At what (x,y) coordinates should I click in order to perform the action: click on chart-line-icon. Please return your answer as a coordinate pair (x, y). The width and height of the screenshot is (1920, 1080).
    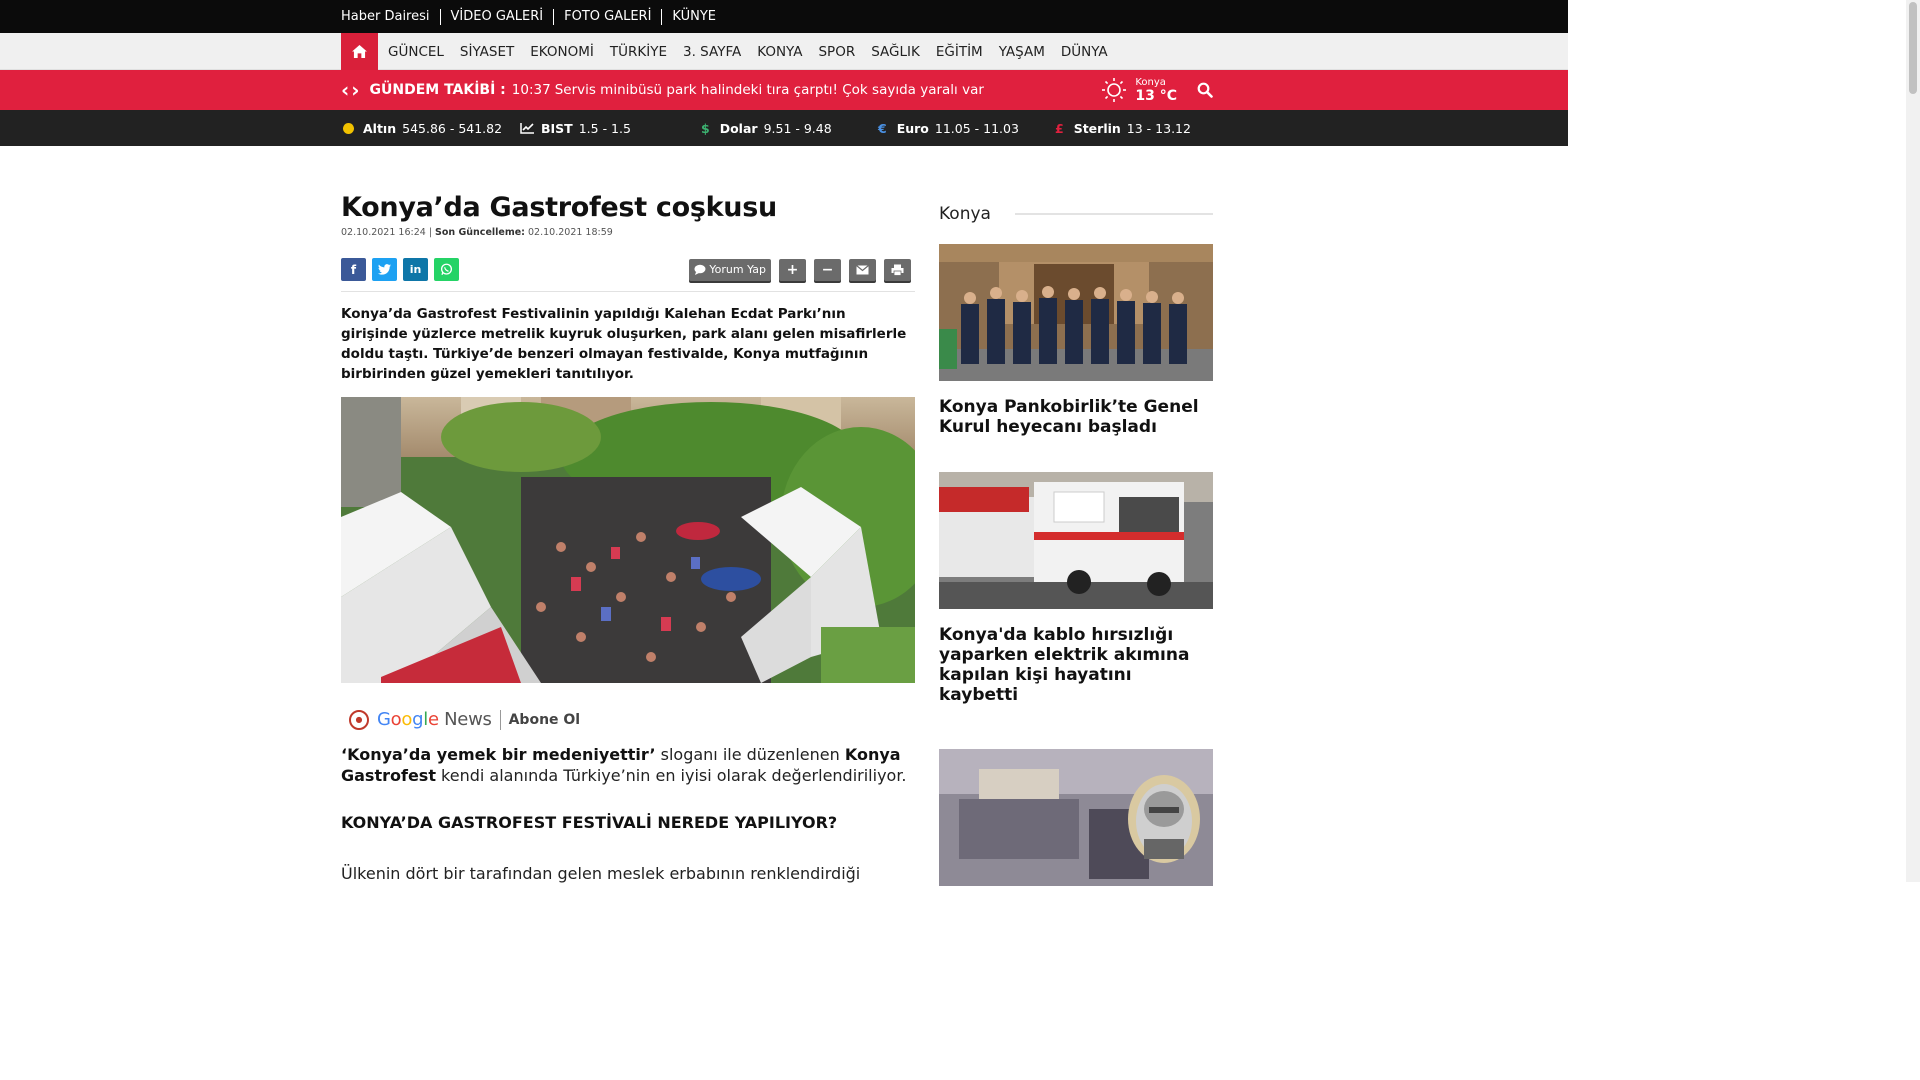
    Looking at the image, I should click on (527, 128).